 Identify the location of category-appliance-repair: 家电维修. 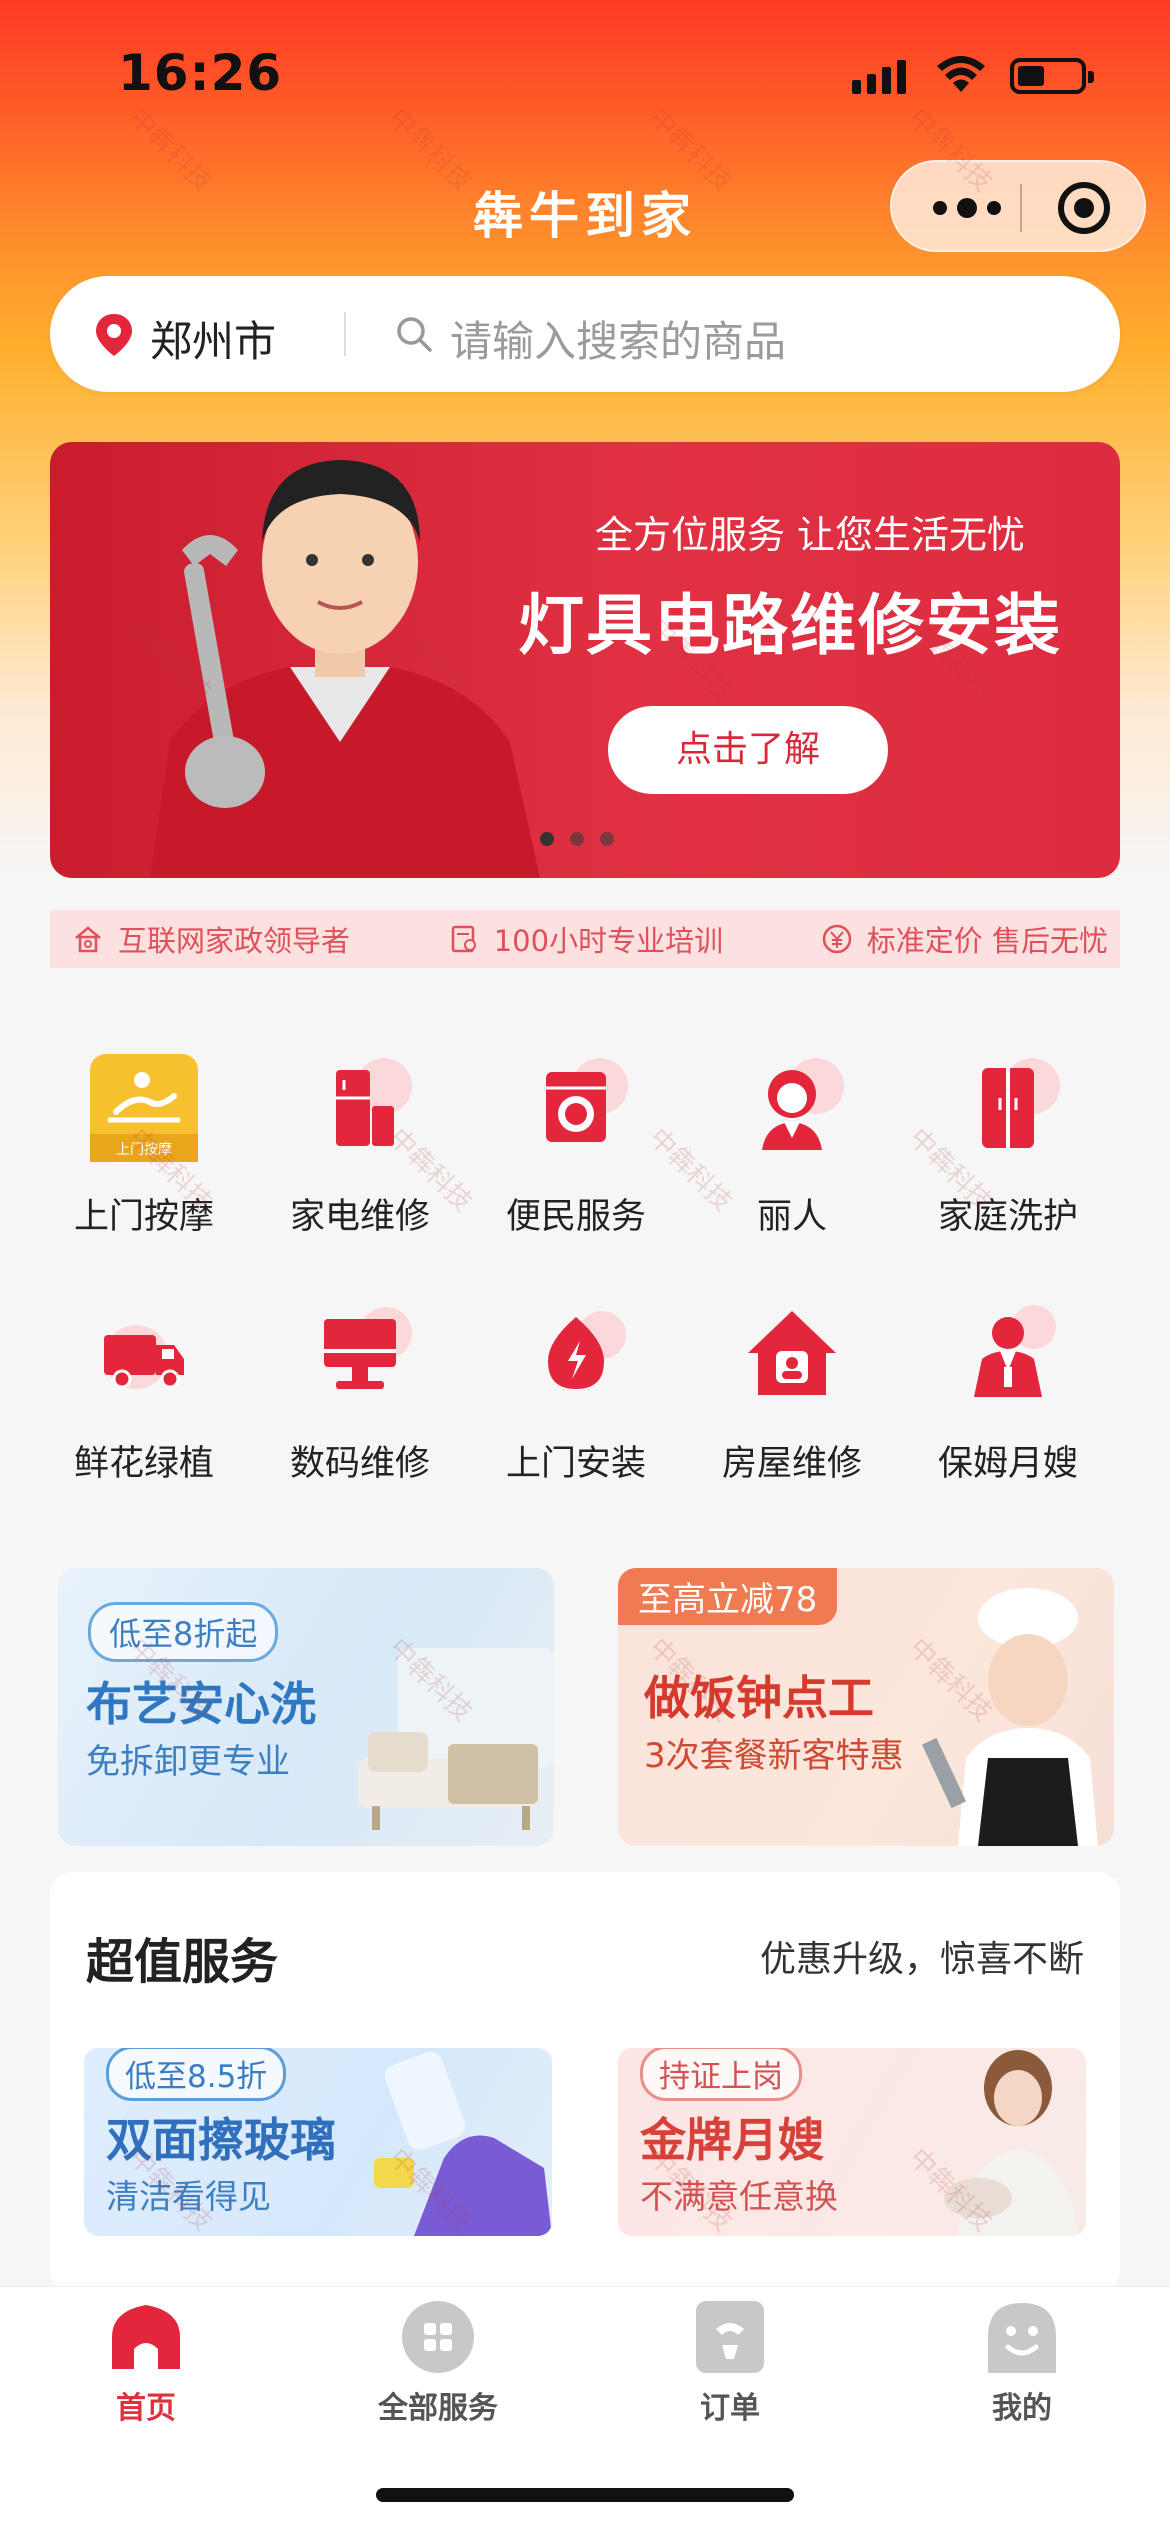
(360, 1144).